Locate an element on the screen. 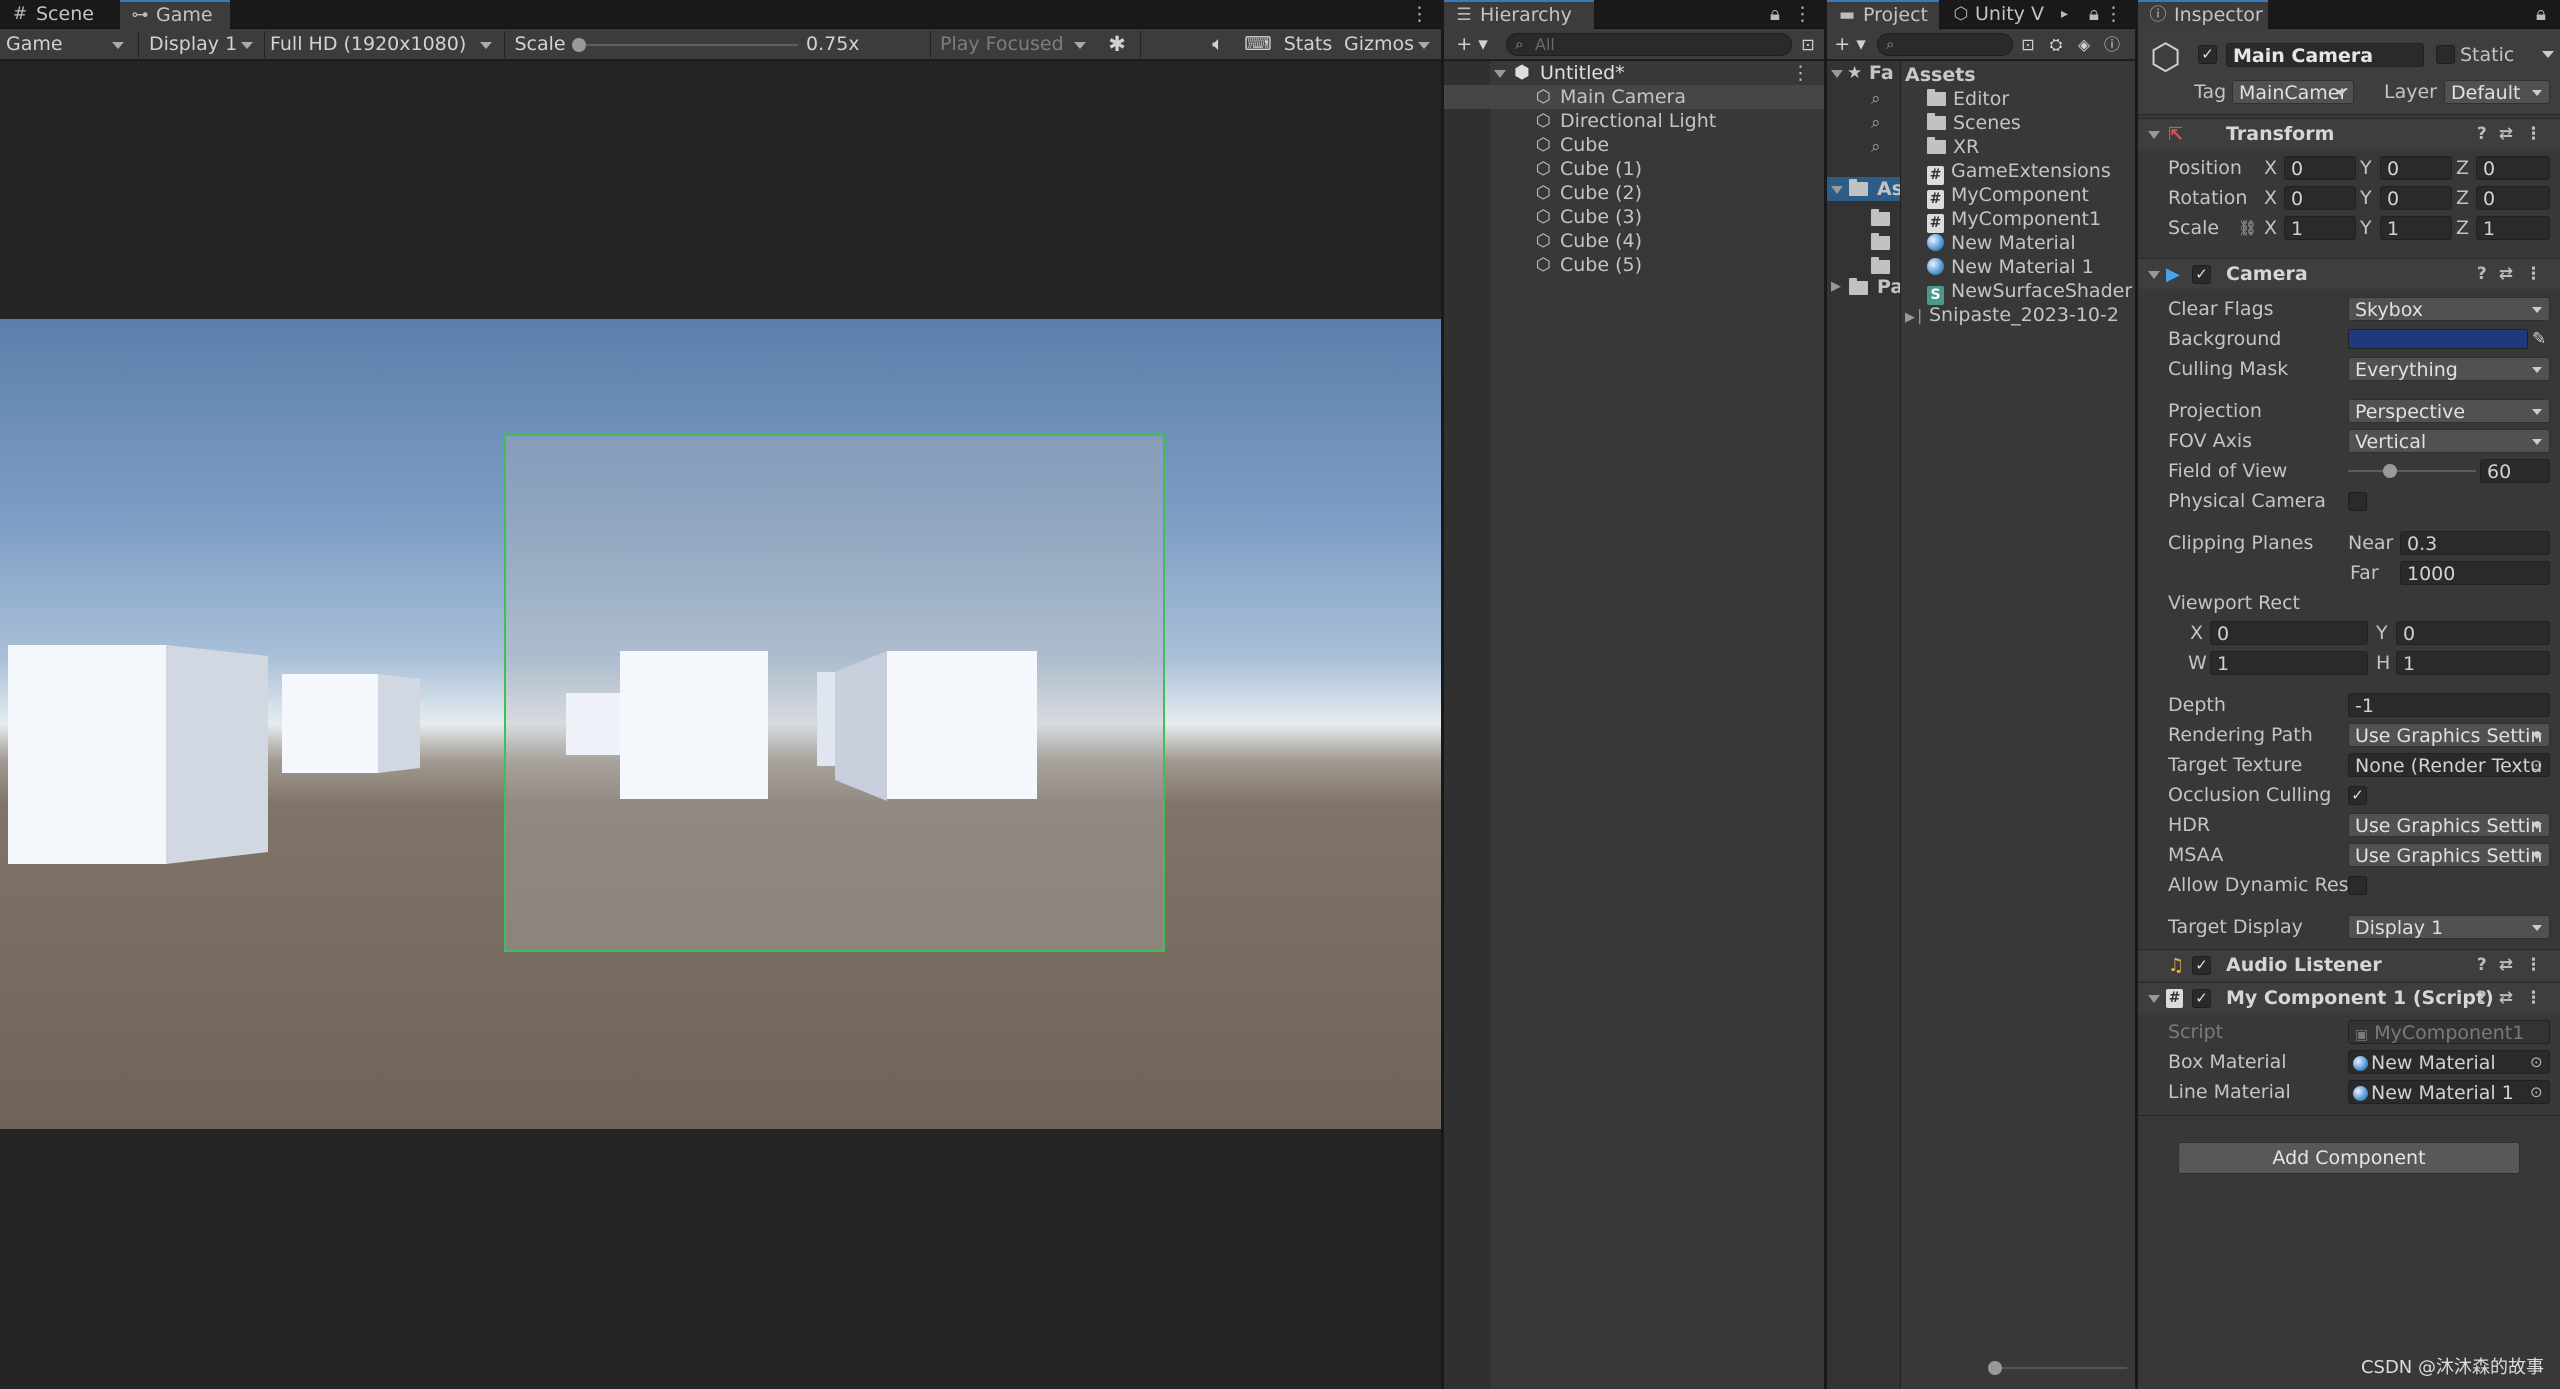 The height and width of the screenshot is (1389, 2560). transform-x-field: 0 is located at coordinates (2320, 168).